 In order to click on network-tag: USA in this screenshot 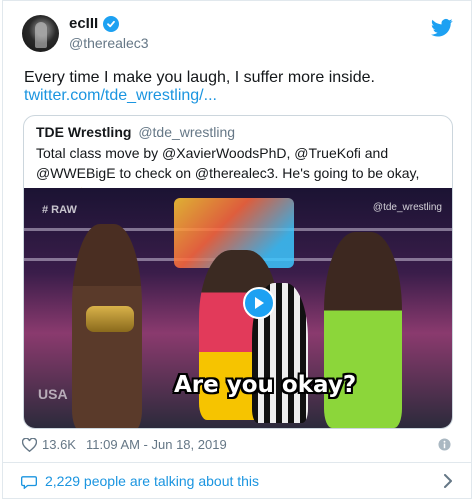, I will do `click(53, 394)`.